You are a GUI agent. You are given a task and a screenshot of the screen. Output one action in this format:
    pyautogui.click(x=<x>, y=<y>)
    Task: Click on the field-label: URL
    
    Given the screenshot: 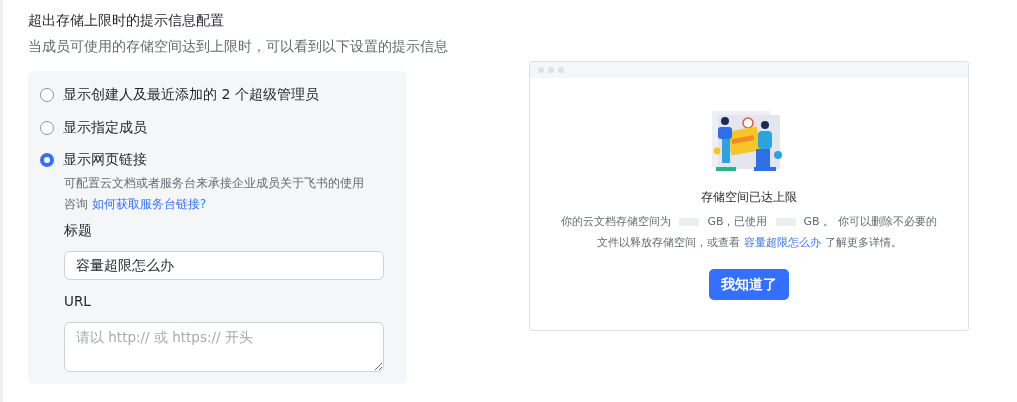 What is the action you would take?
    pyautogui.click(x=78, y=302)
    